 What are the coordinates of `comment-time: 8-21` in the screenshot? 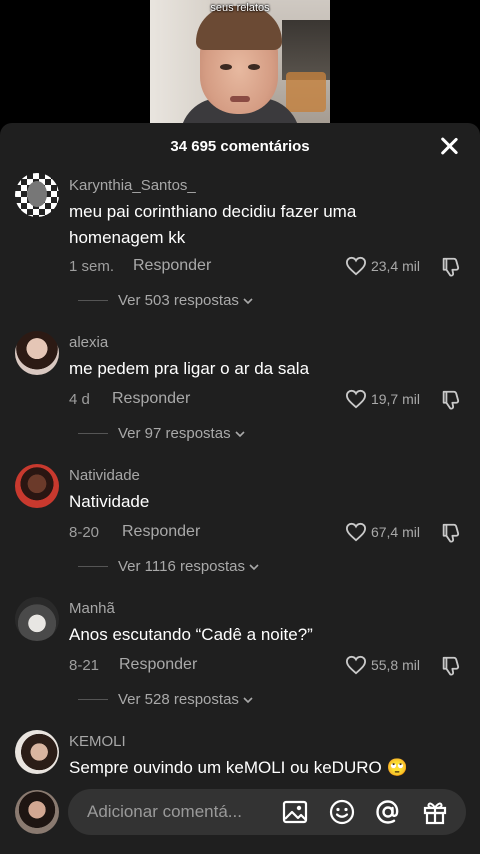 It's located at (84, 665).